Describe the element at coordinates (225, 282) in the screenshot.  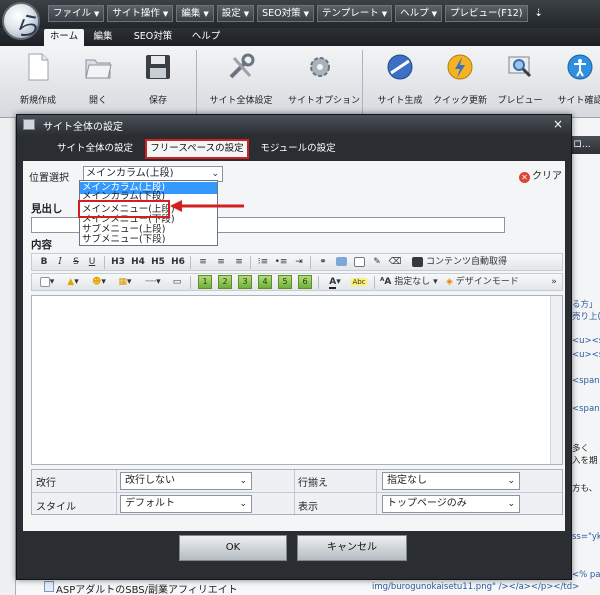
I see `color-2-button: 2` at that location.